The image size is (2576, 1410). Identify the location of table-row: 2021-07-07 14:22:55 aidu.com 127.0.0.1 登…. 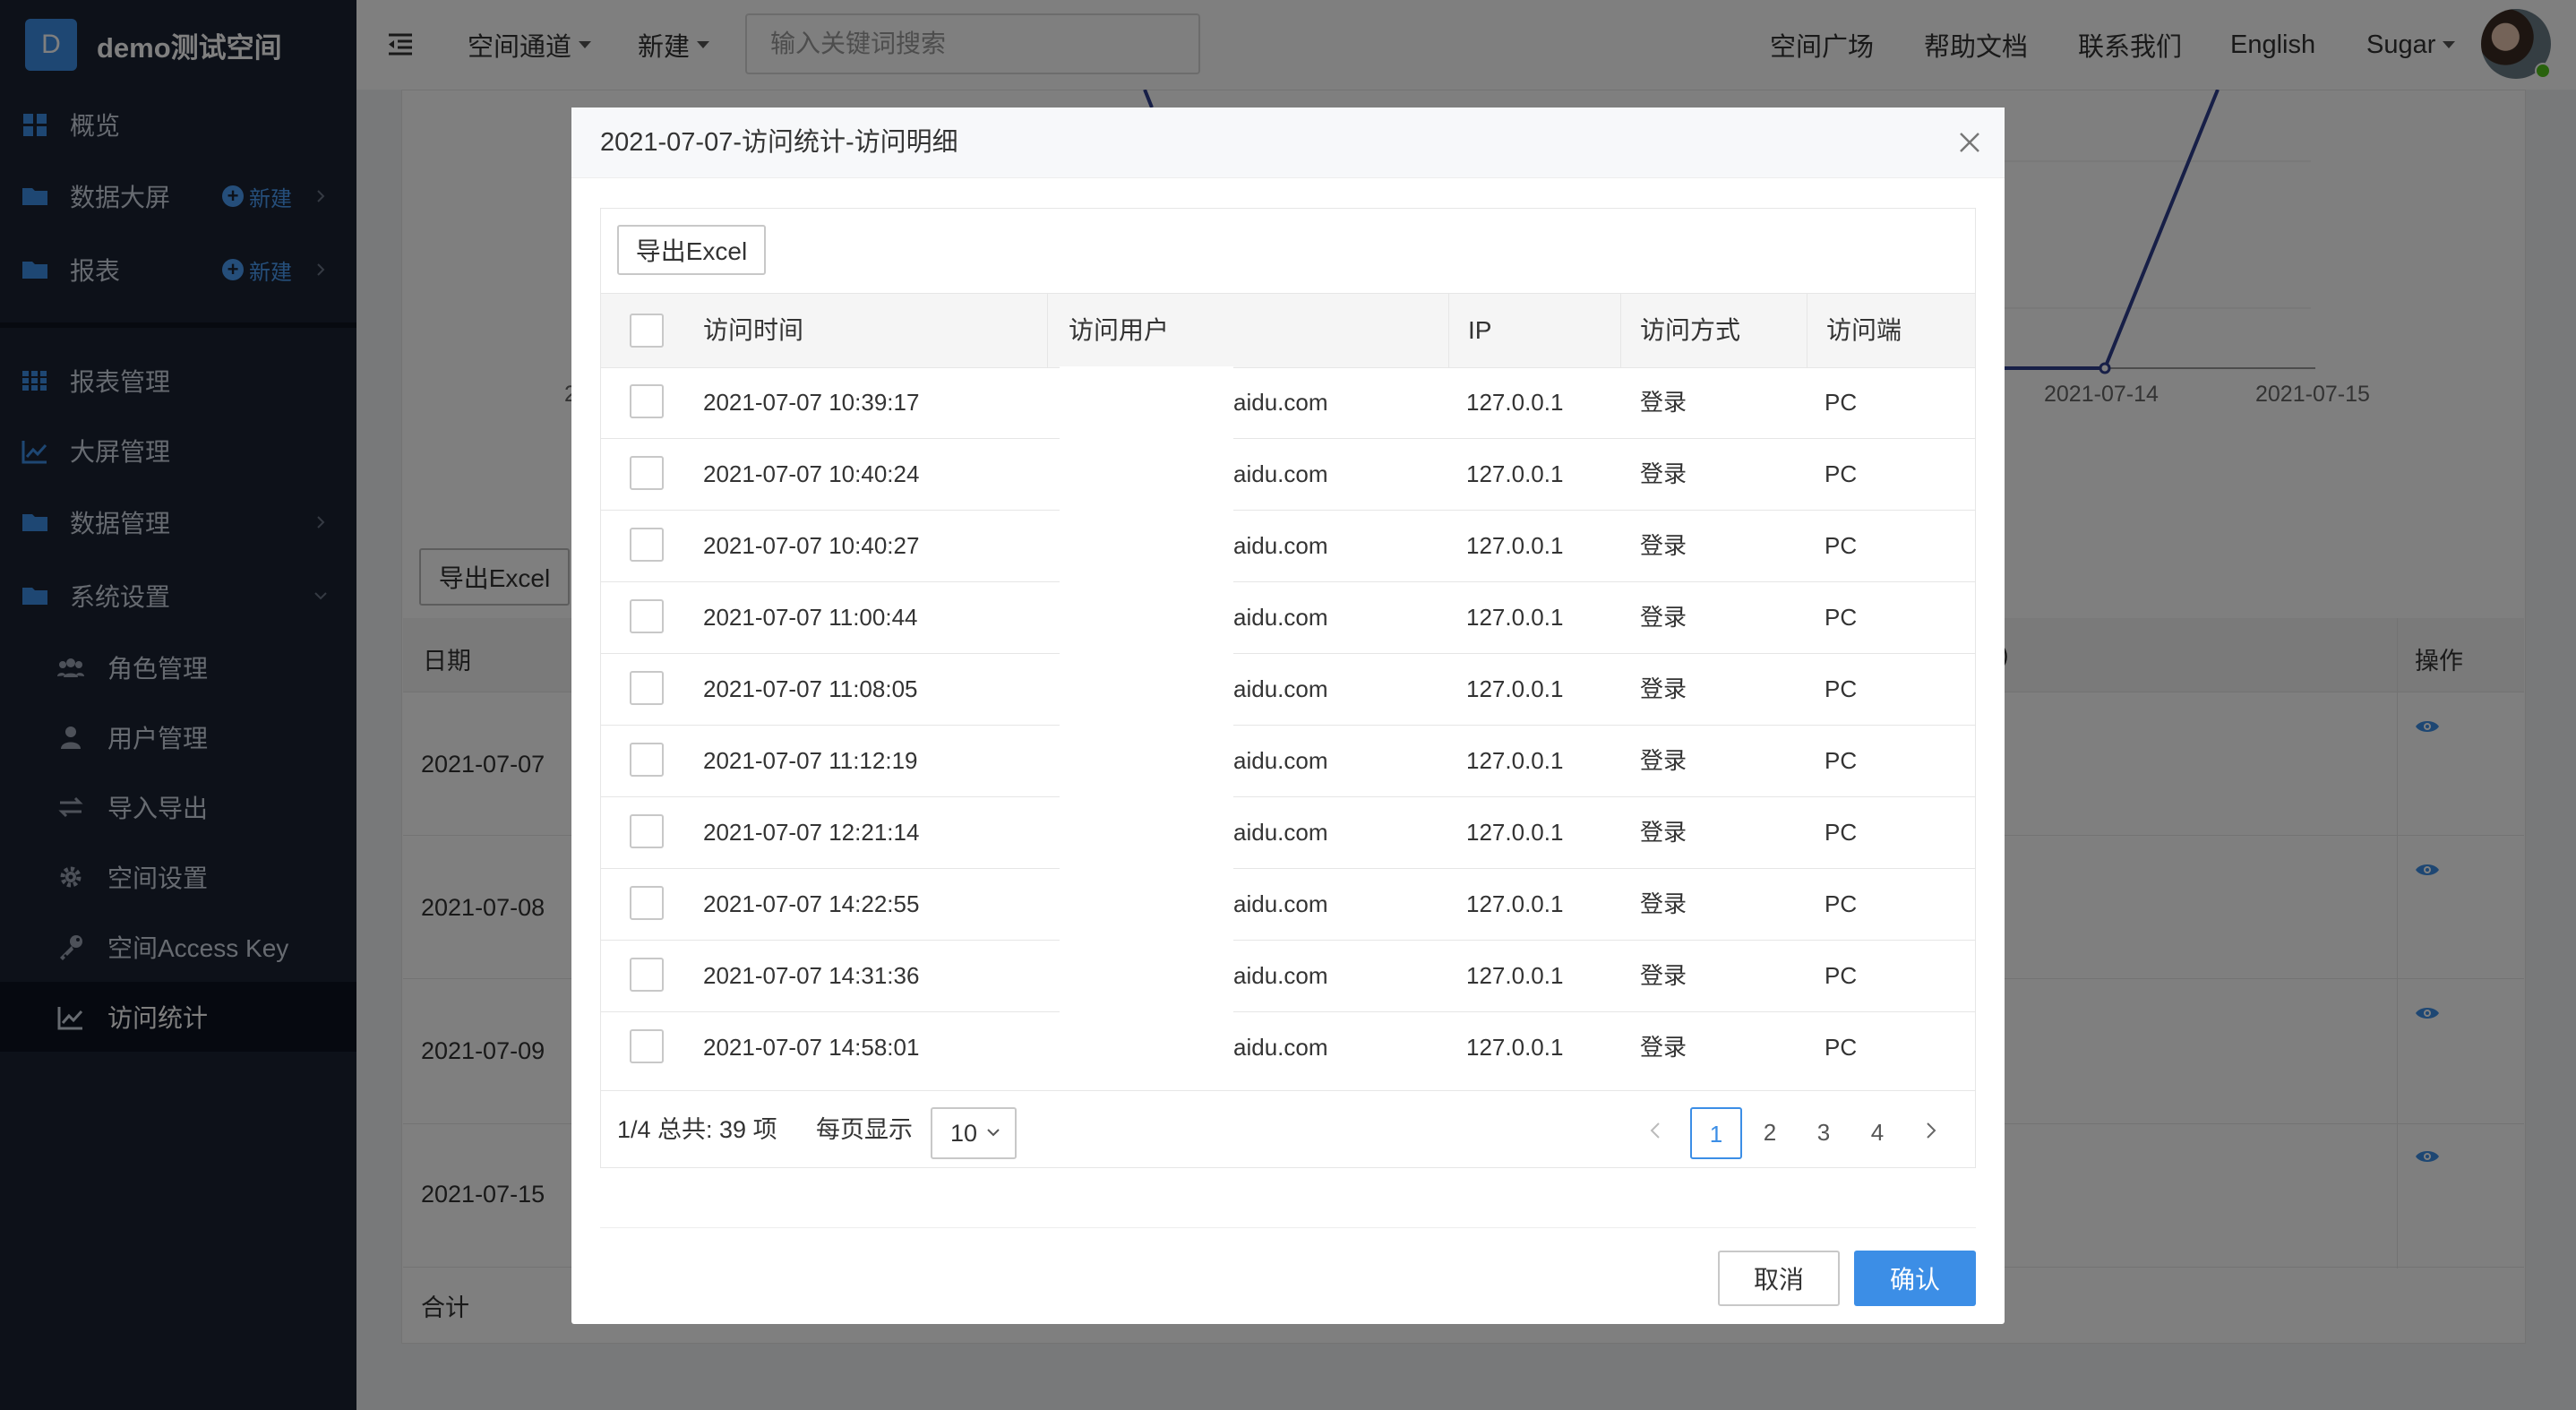
(1288, 904).